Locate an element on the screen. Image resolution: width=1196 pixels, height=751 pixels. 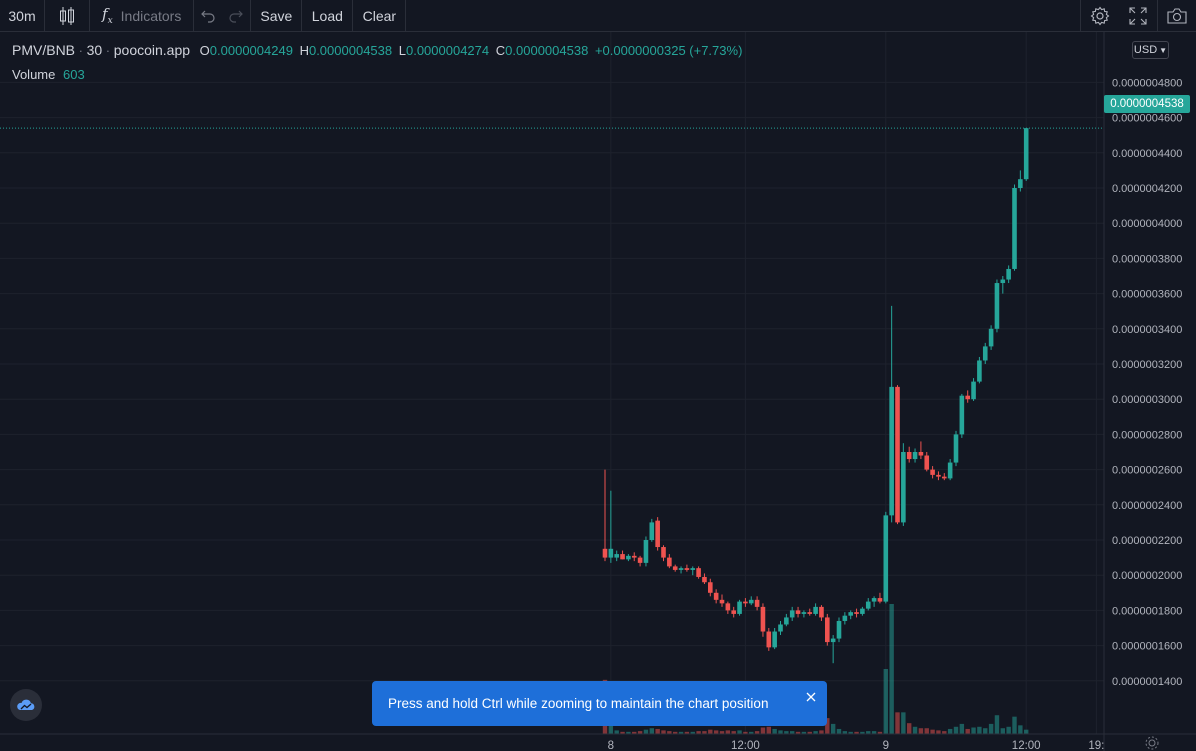
time-tick-label: 9 is located at coordinates (886, 745).